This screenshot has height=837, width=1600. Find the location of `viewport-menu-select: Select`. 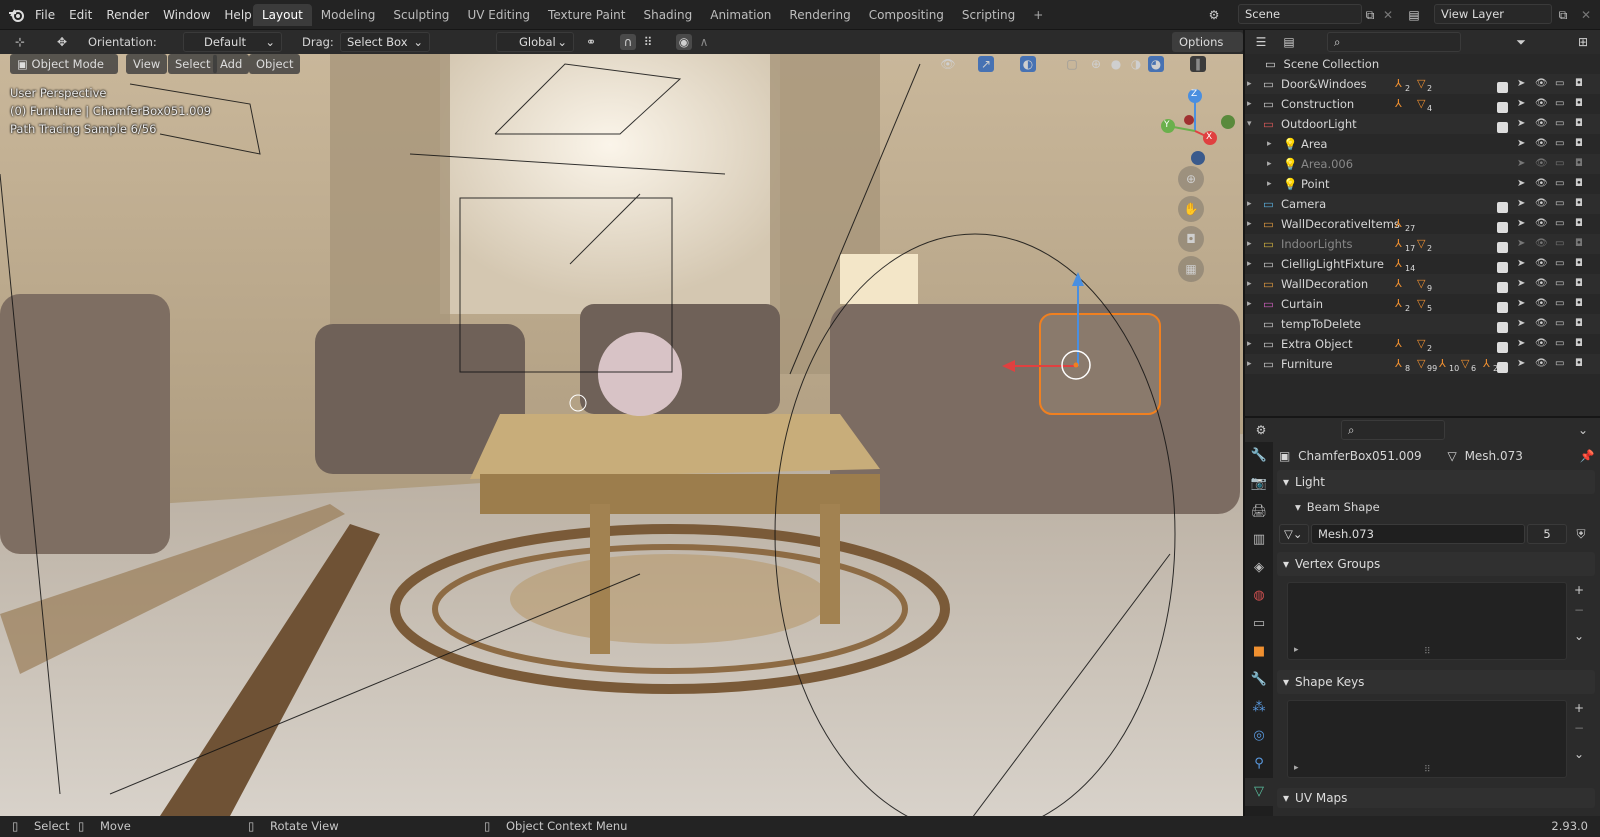

viewport-menu-select: Select is located at coordinates (193, 64).